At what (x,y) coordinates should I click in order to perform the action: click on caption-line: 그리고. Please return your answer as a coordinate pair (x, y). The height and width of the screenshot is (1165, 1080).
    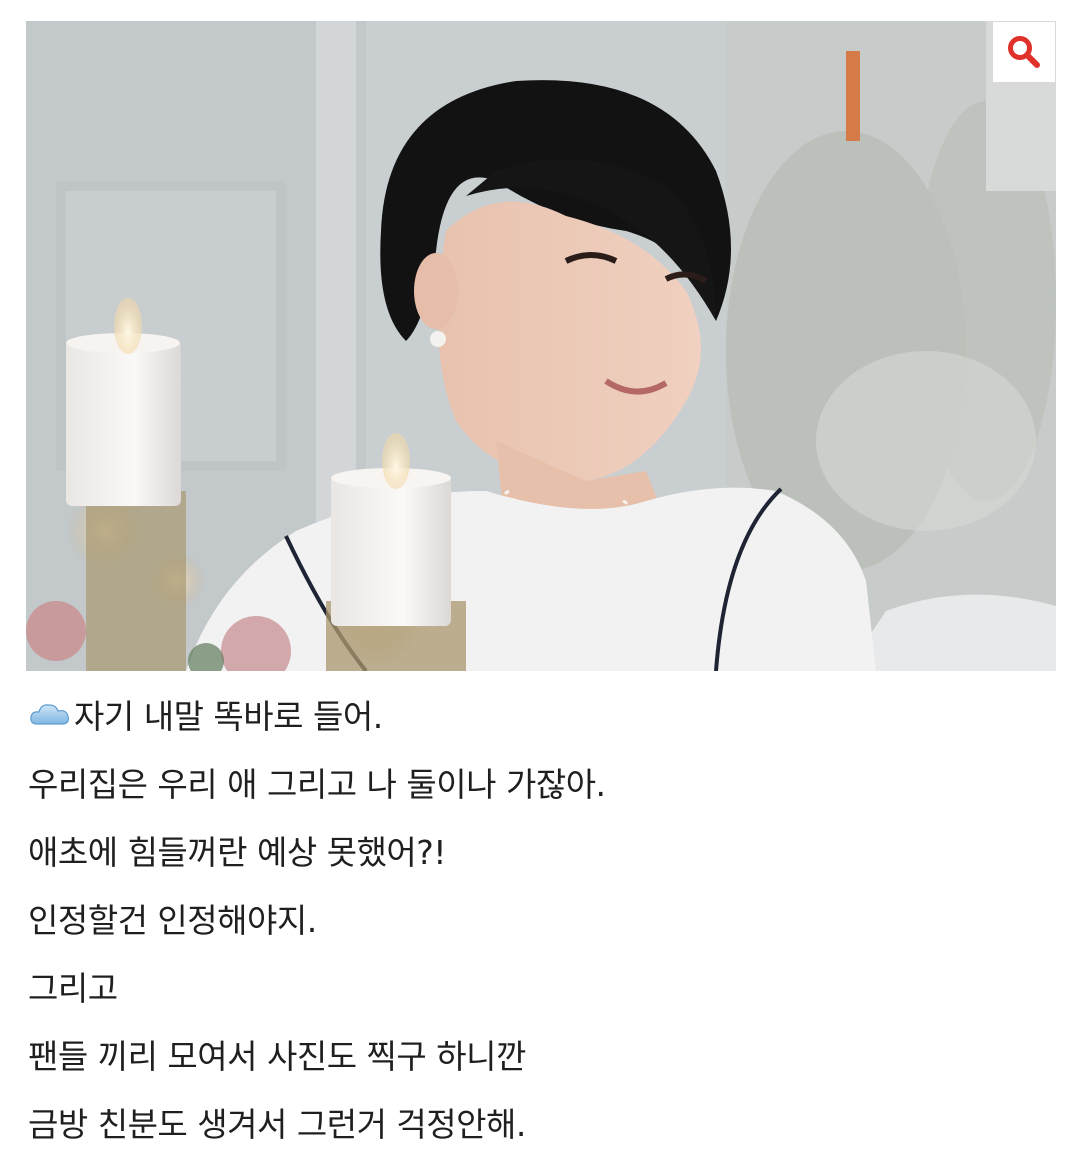
    Looking at the image, I should click on (543, 986).